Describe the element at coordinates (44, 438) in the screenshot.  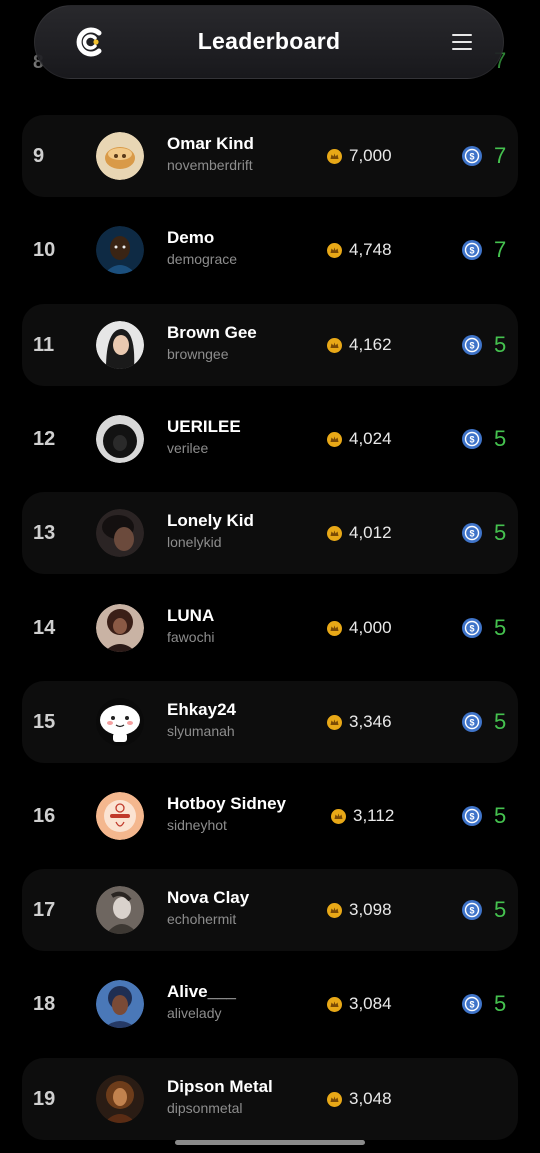
I see `rank-number: 12` at that location.